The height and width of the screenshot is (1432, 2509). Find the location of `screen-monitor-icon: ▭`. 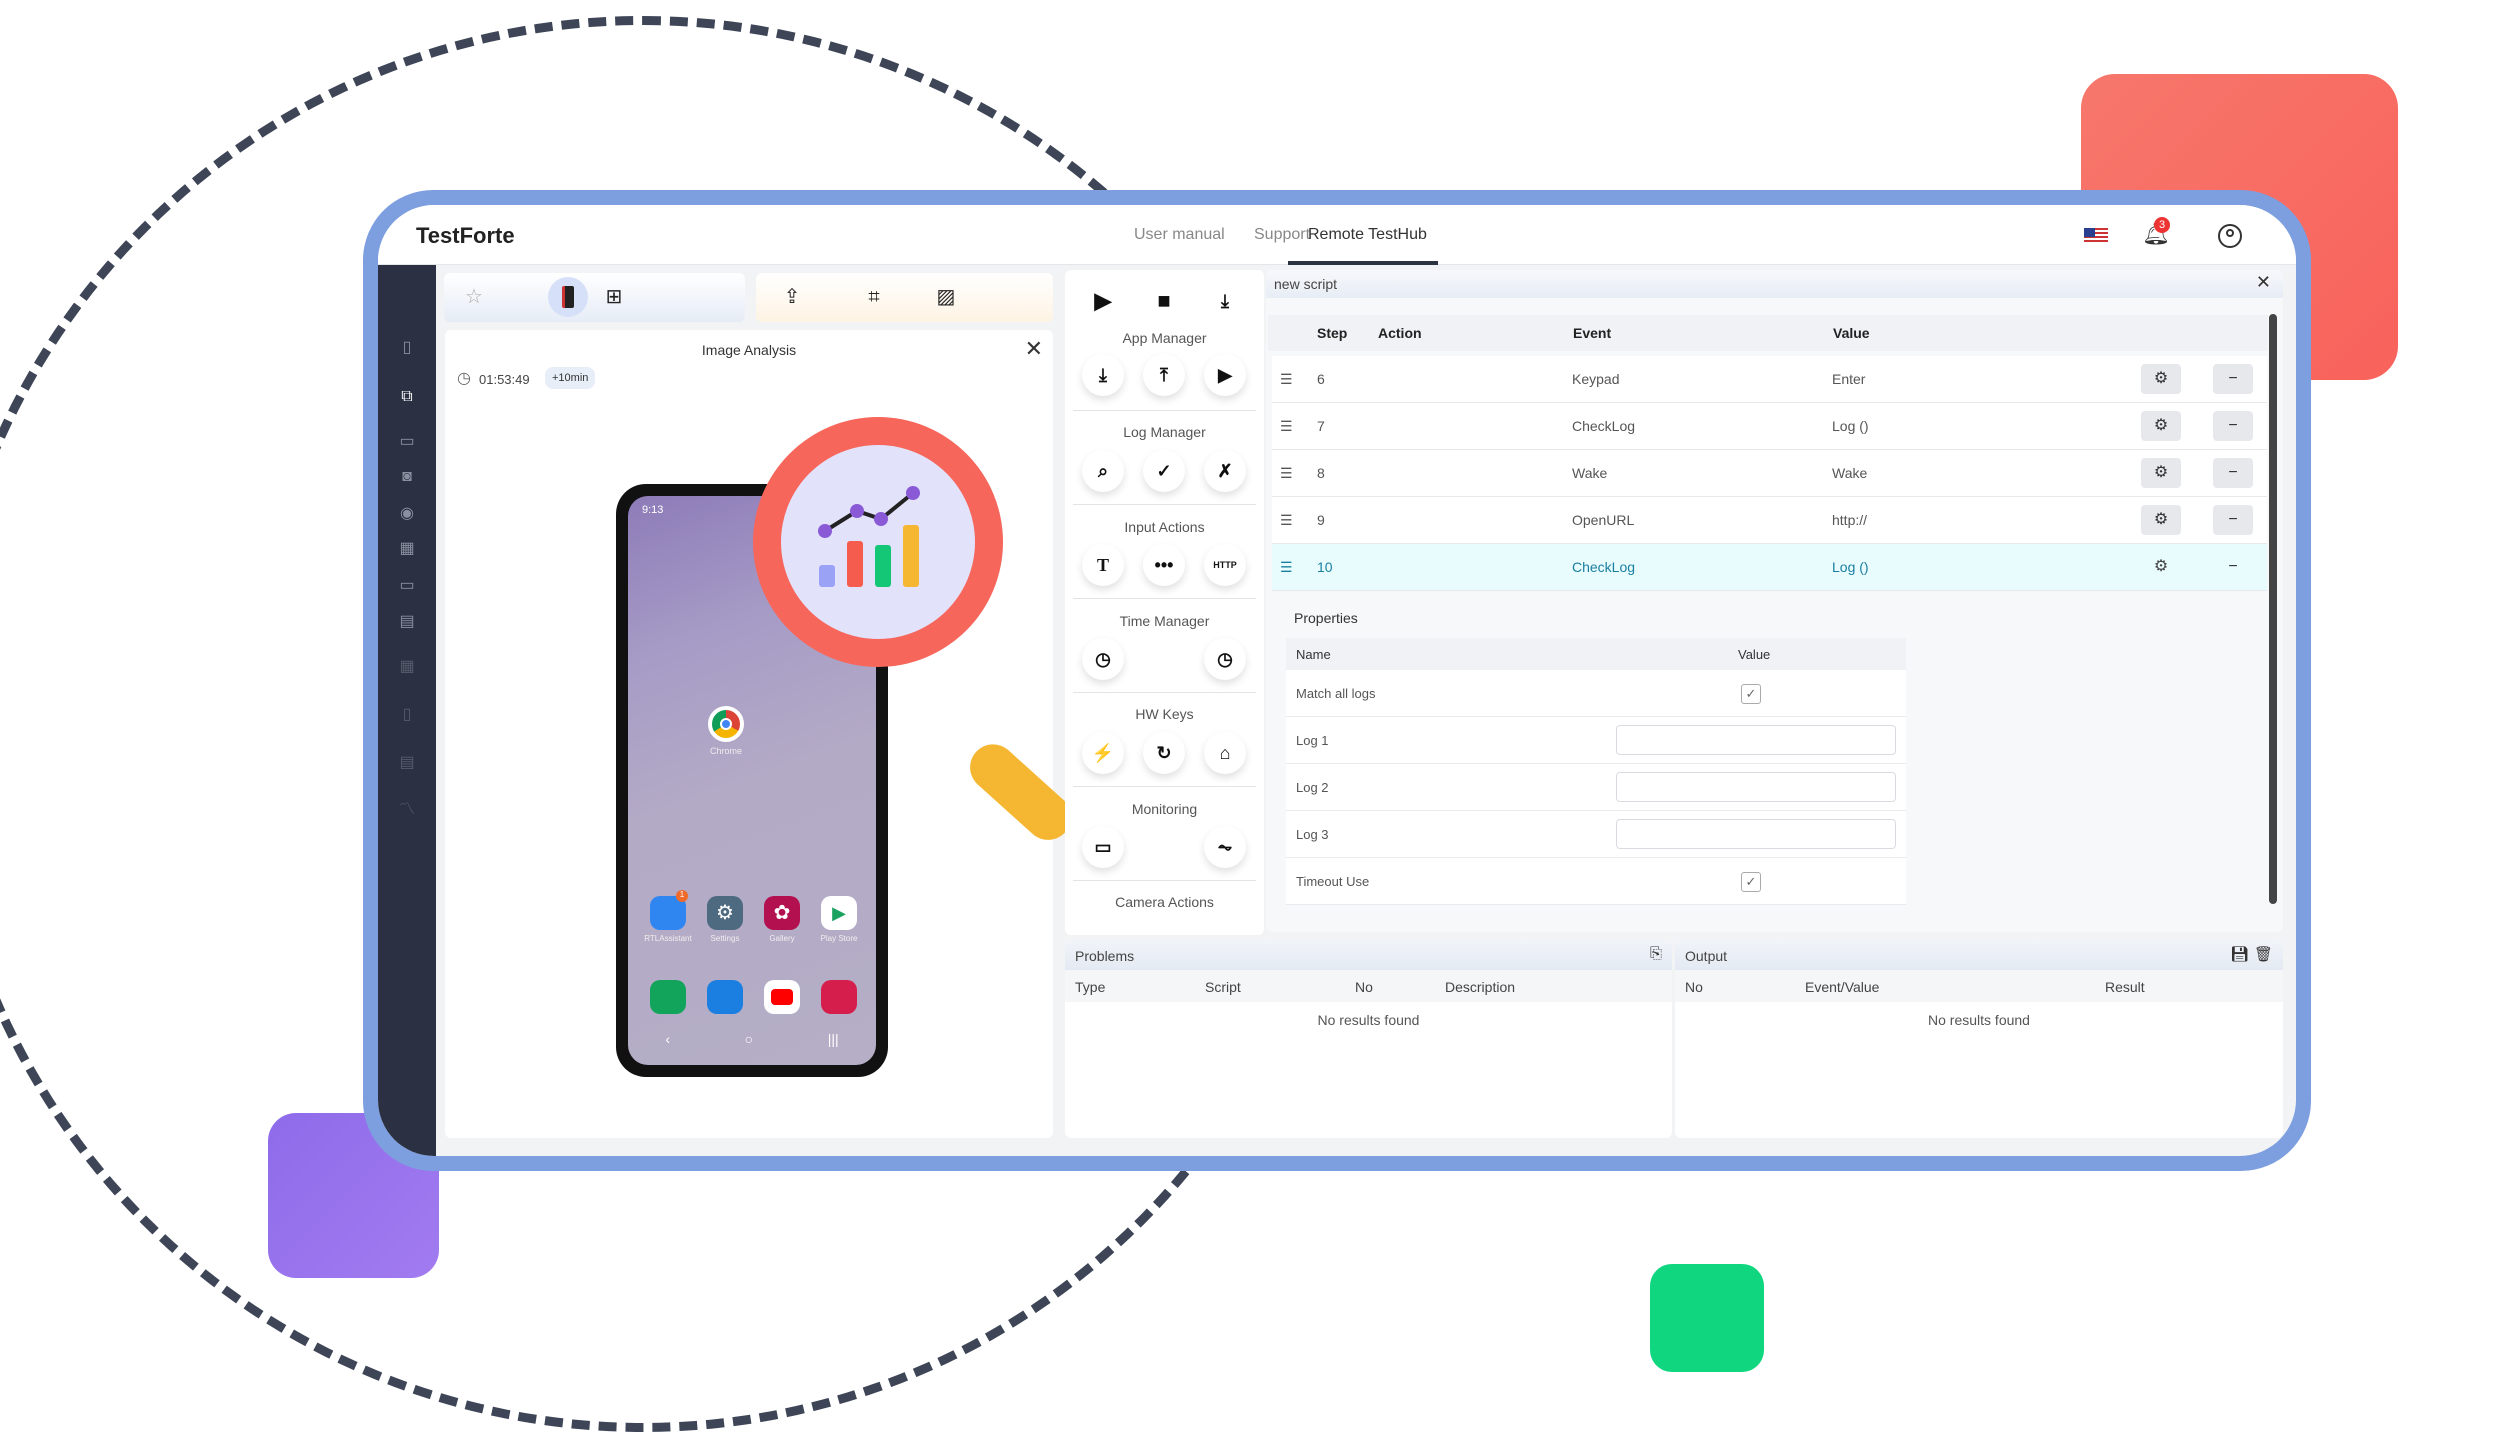

screen-monitor-icon: ▭ is located at coordinates (1103, 847).